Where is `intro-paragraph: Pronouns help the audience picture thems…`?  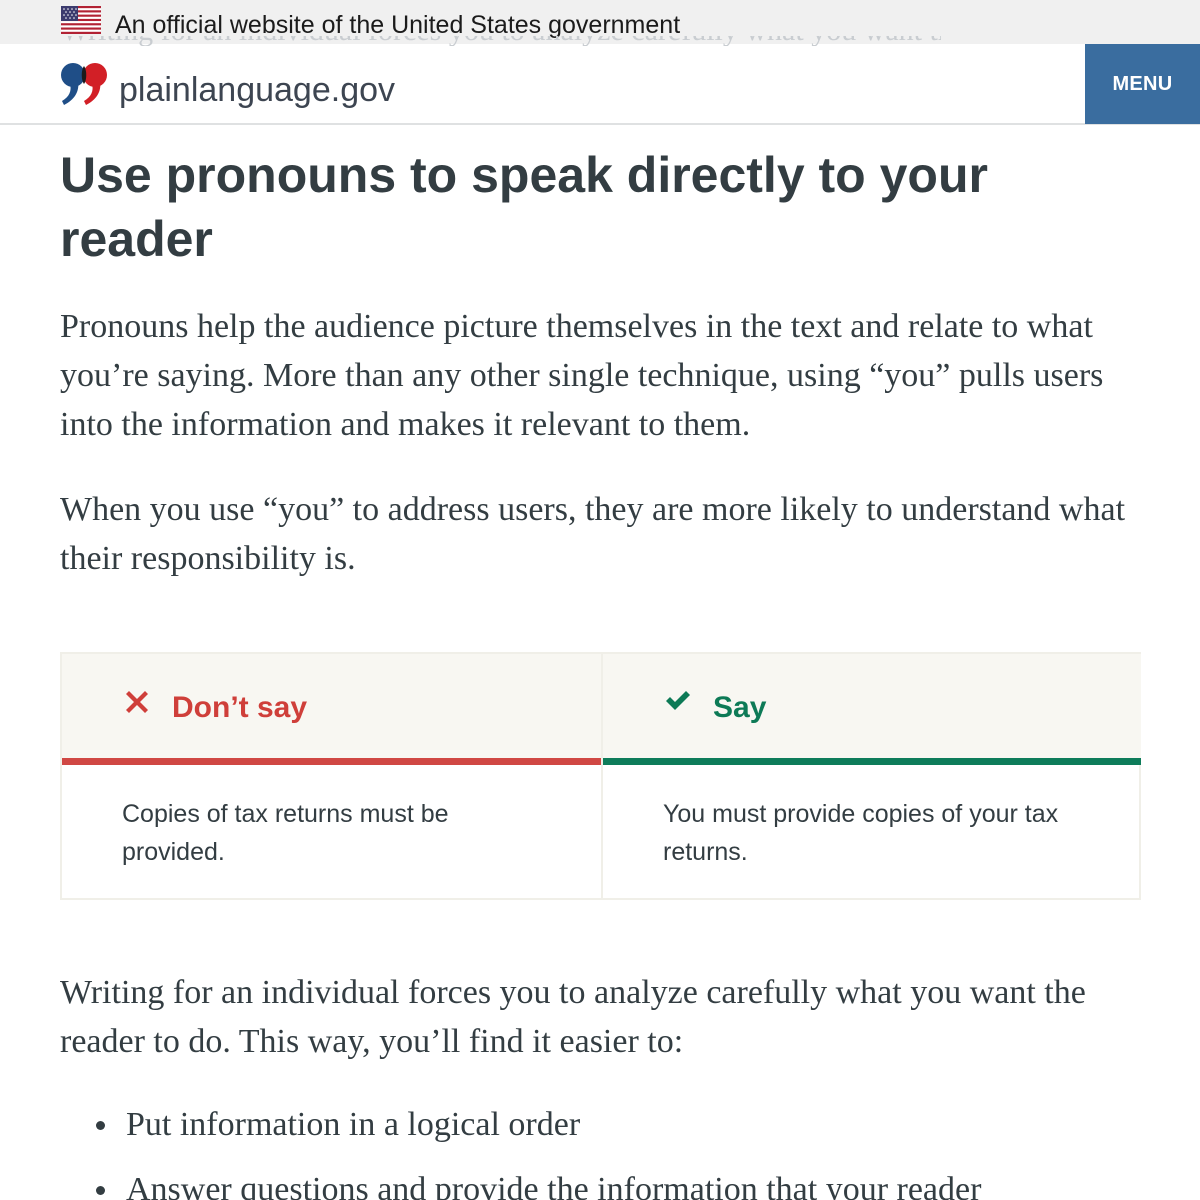
intro-paragraph: Pronouns help the audience picture thems… is located at coordinates (582, 375).